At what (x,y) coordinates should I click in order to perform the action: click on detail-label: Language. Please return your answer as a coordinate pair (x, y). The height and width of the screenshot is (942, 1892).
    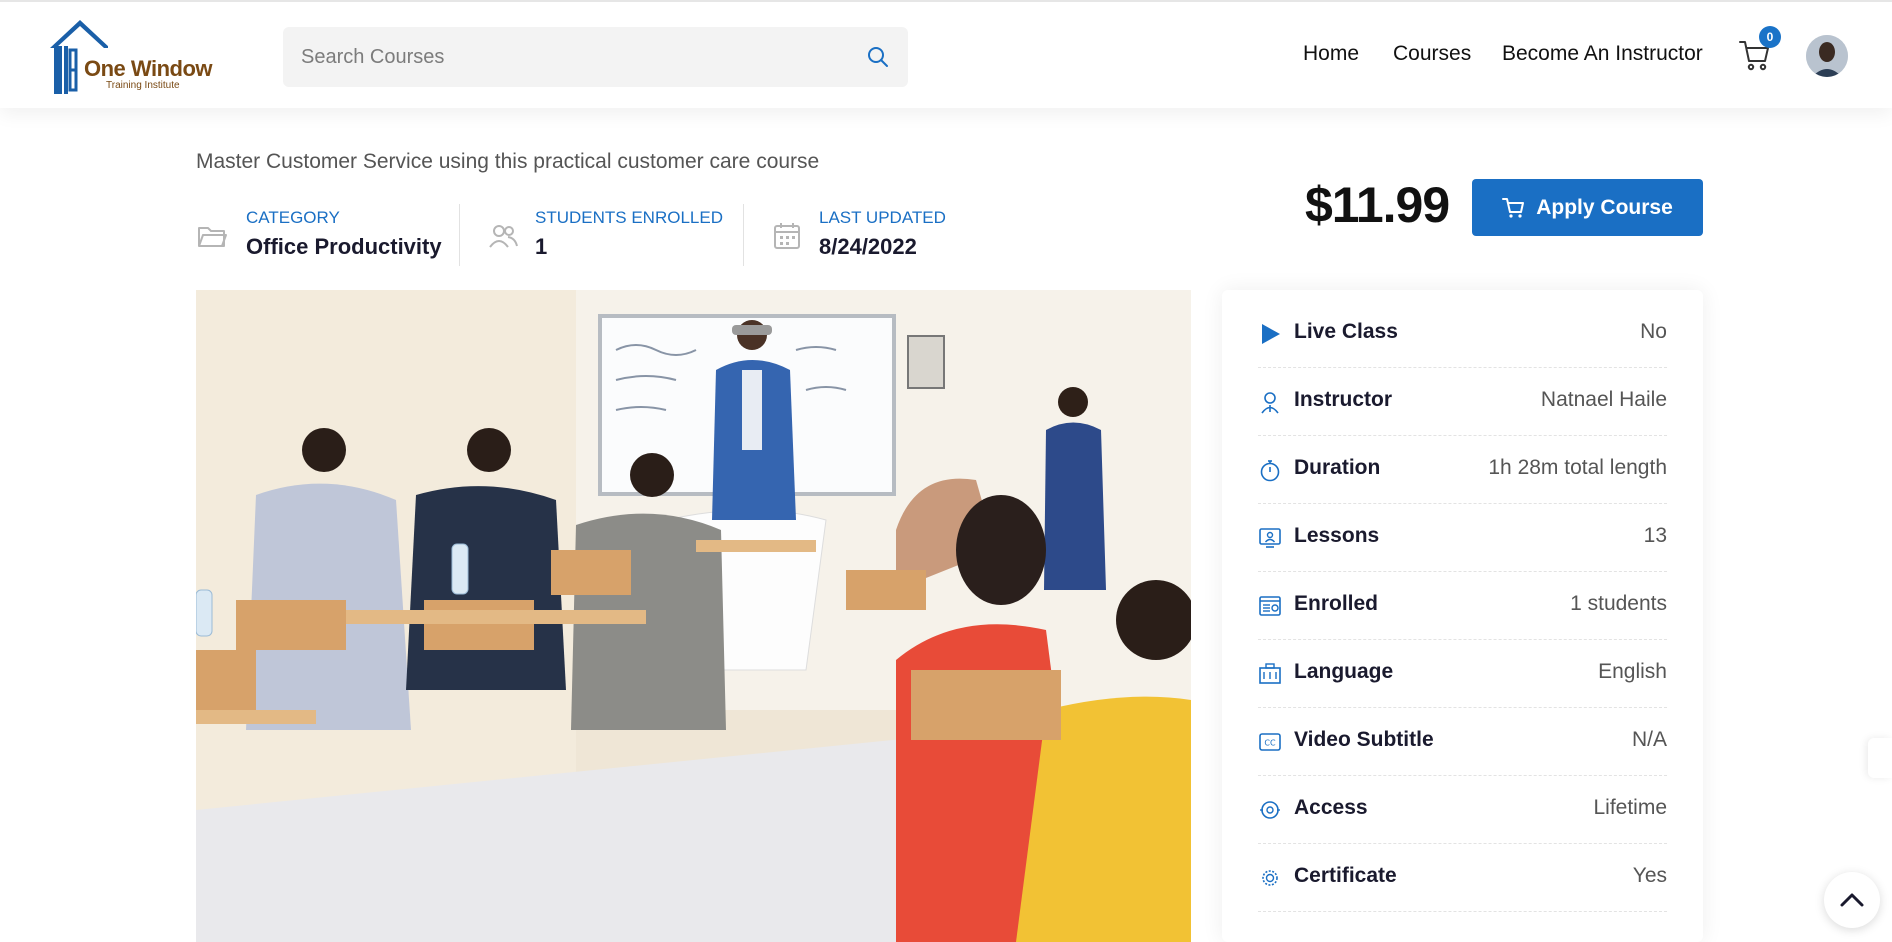
    Looking at the image, I should click on (1344, 671).